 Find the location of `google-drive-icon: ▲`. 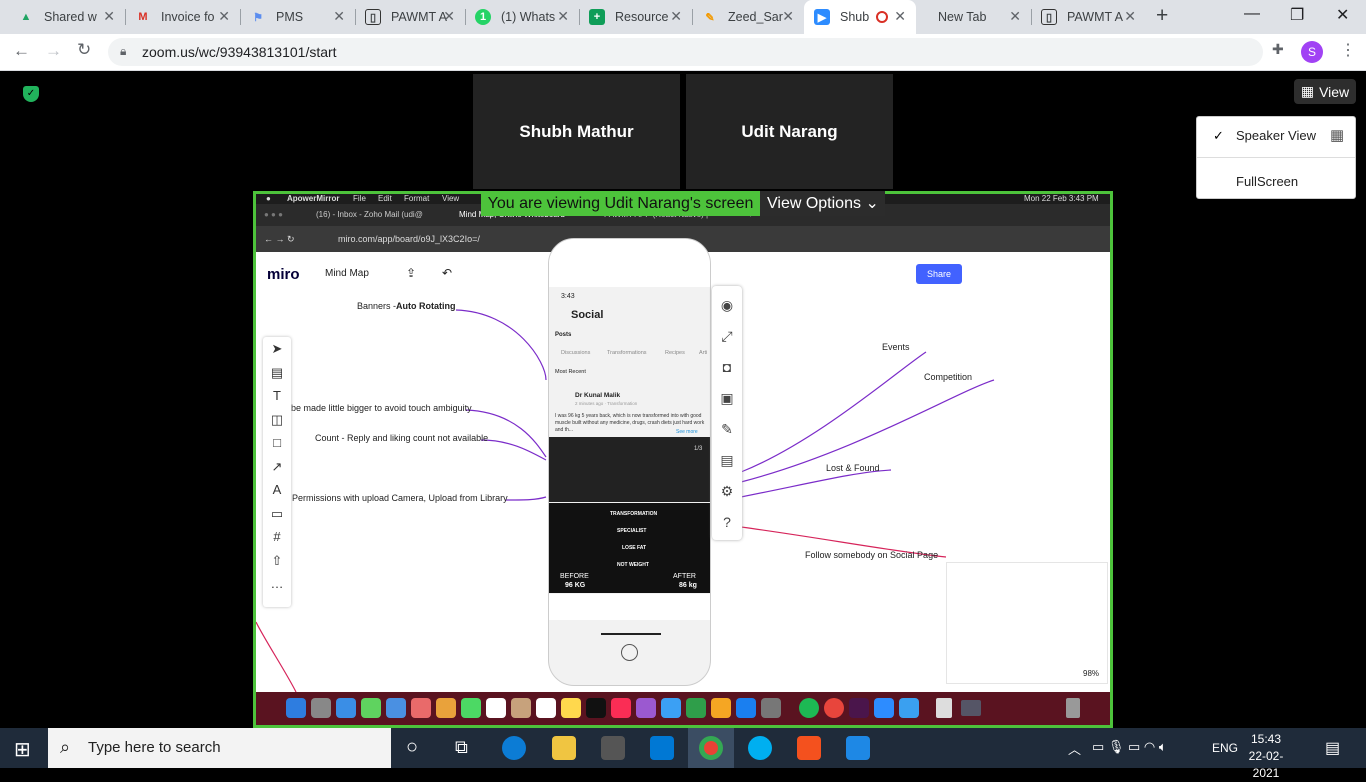

google-drive-icon: ▲ is located at coordinates (26, 17).